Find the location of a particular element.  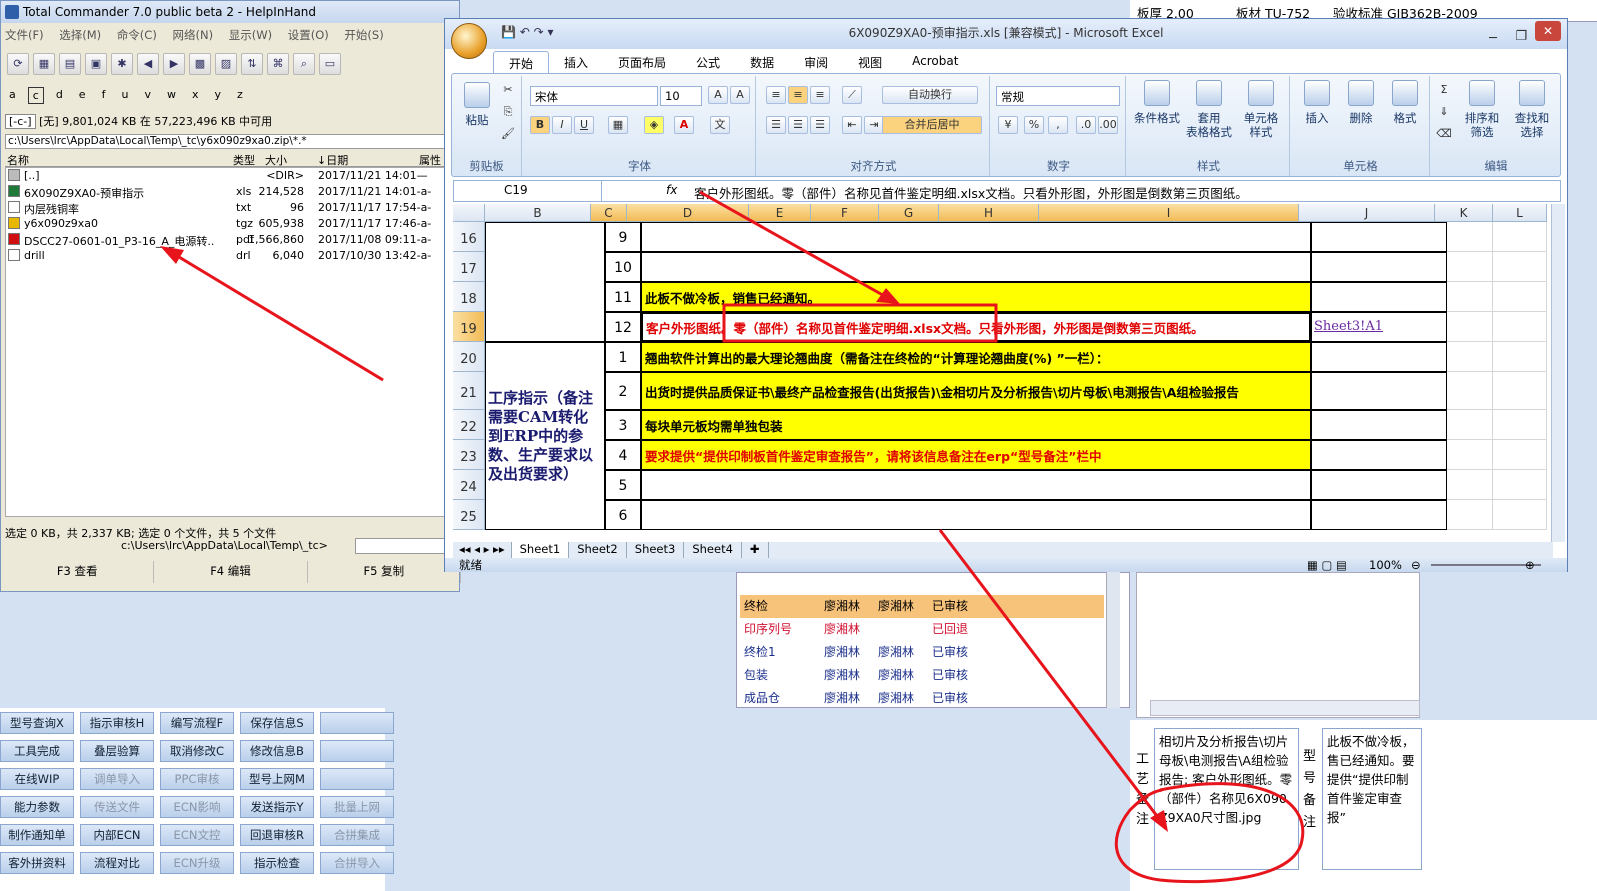

action-button: 取消修改C is located at coordinates (197, 751).